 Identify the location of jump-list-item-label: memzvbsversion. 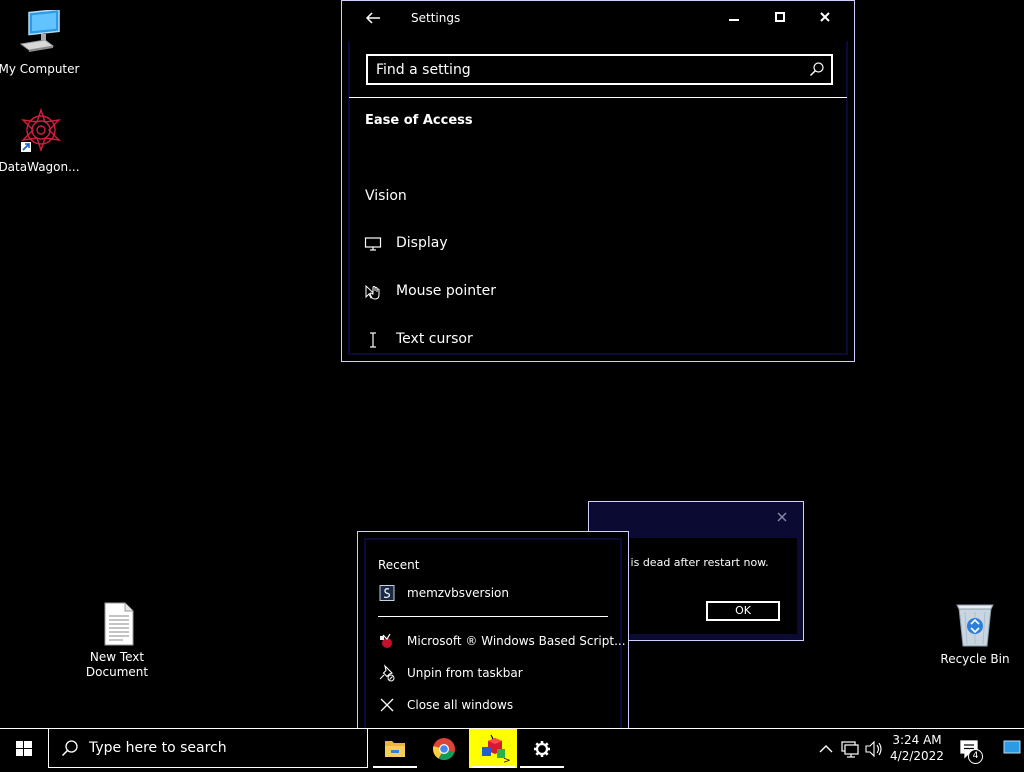
(458, 593).